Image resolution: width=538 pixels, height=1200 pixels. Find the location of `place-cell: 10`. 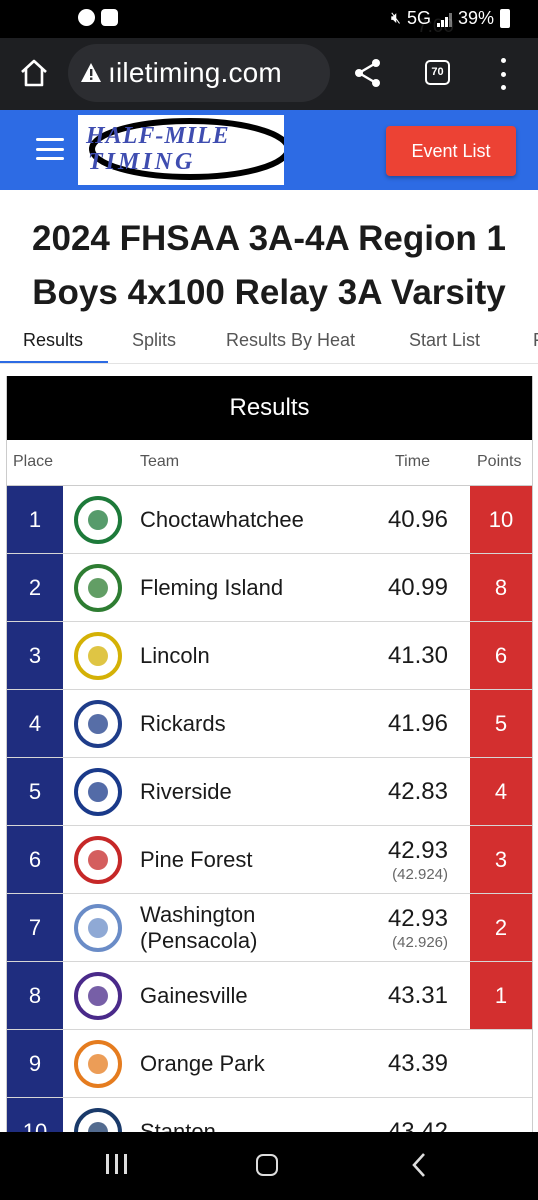

place-cell: 10 is located at coordinates (35, 1117).